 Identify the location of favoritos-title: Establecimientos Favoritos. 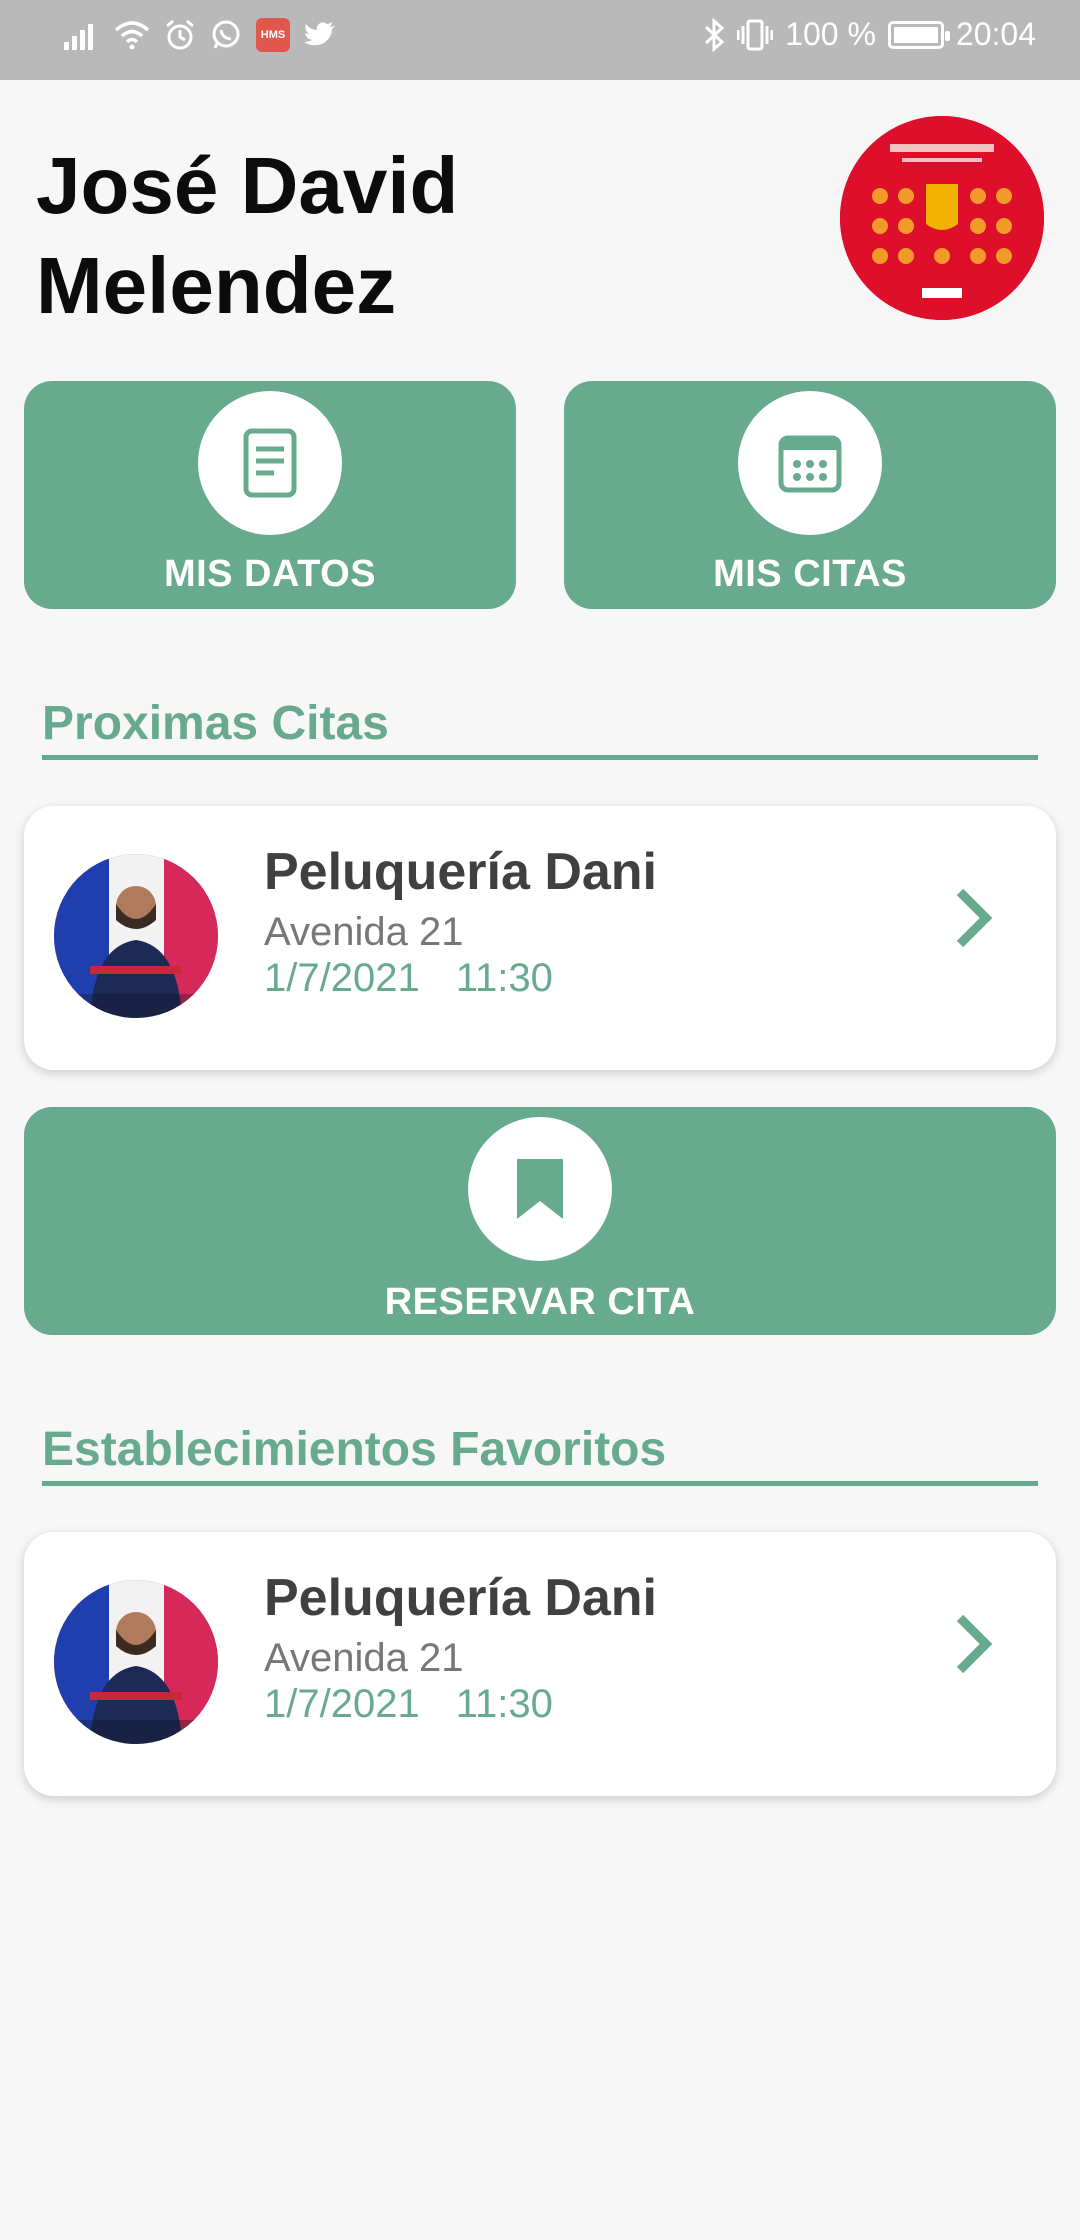
(354, 1449).